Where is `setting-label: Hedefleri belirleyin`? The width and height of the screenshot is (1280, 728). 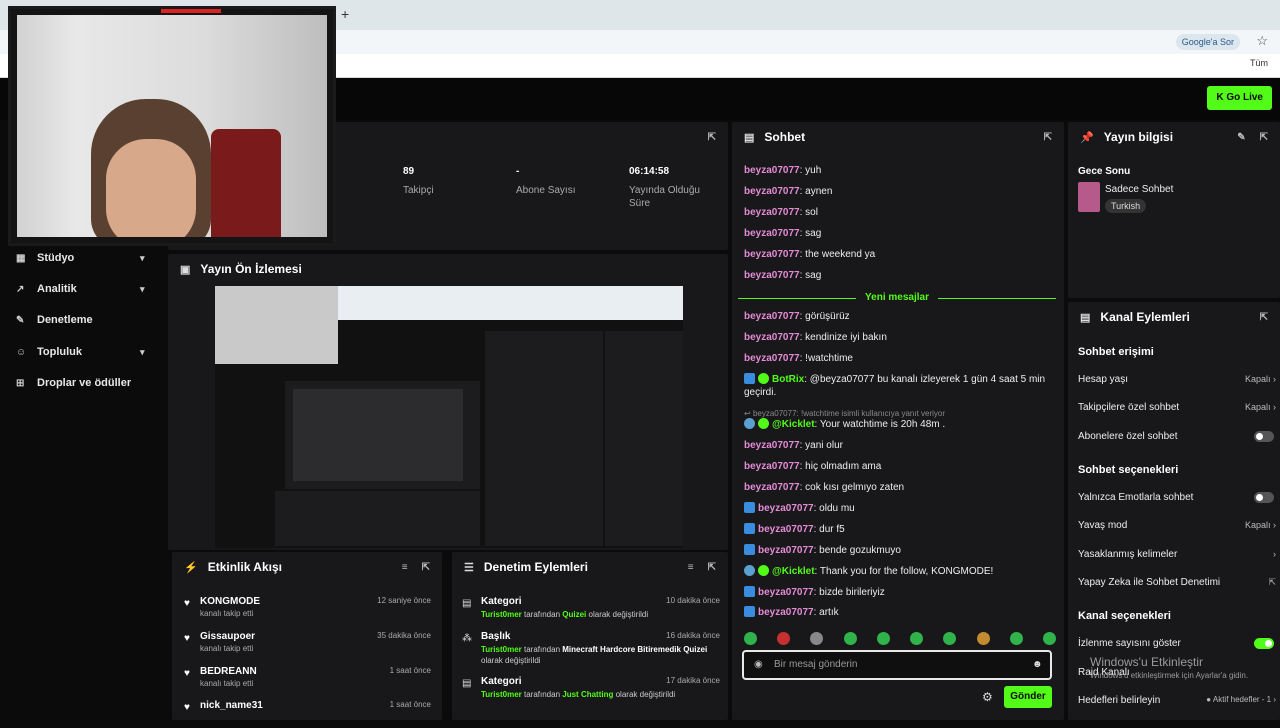 setting-label: Hedefleri belirleyin is located at coordinates (1119, 700).